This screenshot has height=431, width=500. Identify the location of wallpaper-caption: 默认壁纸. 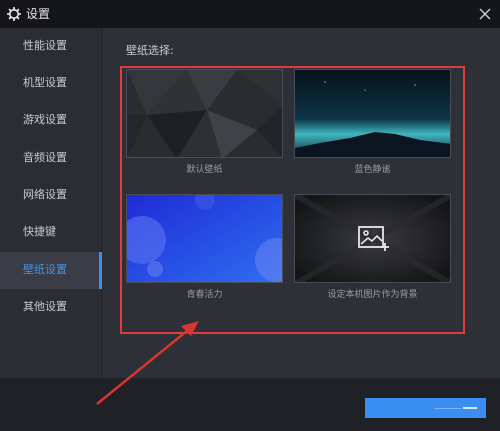
(204, 170).